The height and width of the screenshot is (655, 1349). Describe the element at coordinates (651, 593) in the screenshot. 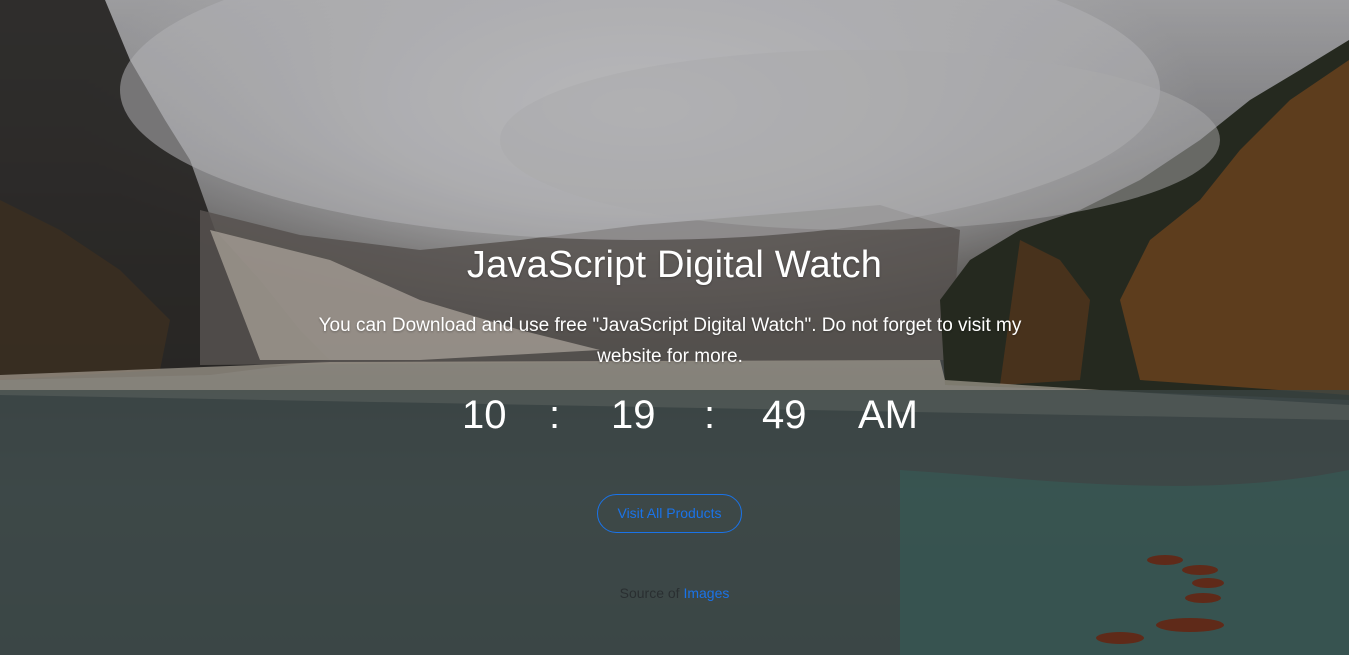

I see `source-prefix-text: Source of` at that location.